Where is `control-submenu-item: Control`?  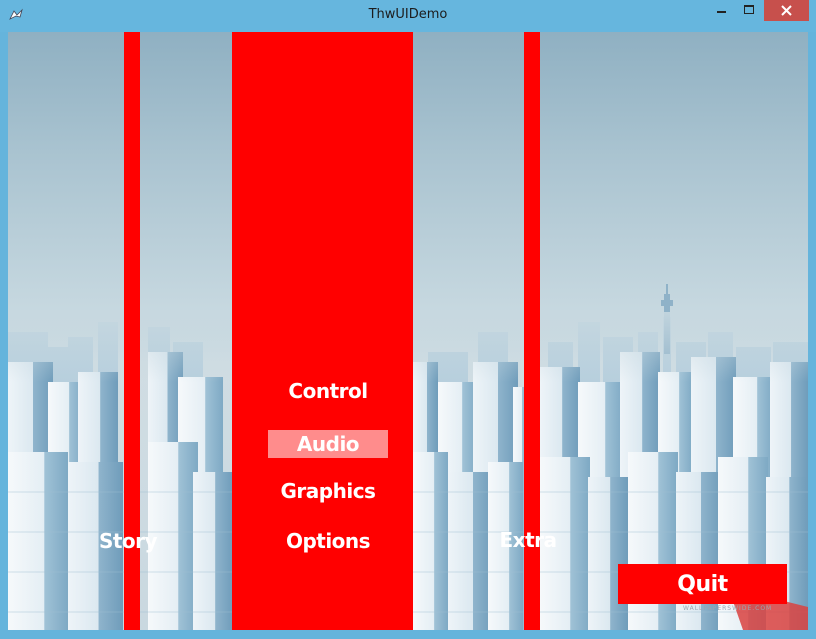 control-submenu-item: Control is located at coordinates (328, 391).